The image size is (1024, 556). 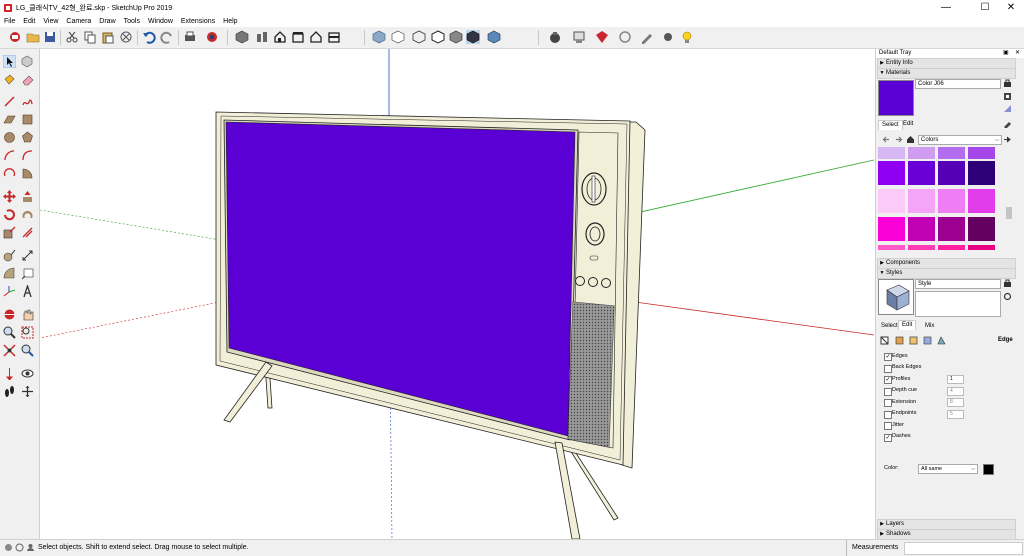 What do you see at coordinates (9, 232) in the screenshot?
I see `scale-tool-icon` at bounding box center [9, 232].